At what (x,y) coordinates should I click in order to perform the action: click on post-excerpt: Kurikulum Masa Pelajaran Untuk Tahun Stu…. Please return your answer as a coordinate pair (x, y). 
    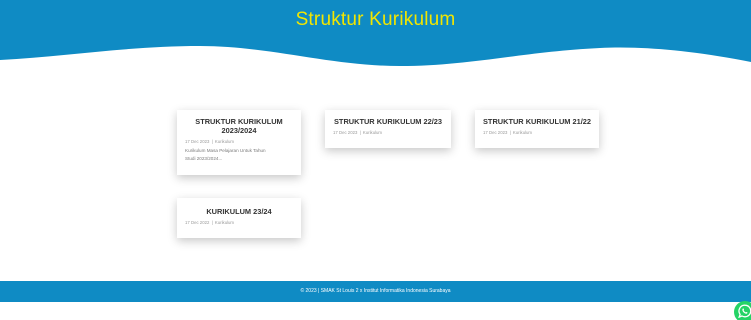
    Looking at the image, I should click on (225, 154).